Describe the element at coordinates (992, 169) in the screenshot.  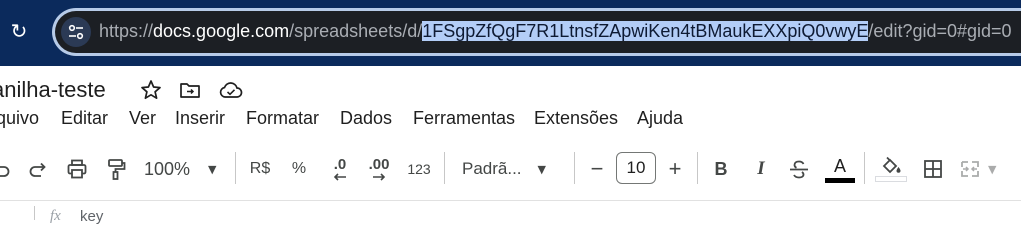
I see `merge-dropdown-caret-icon: ▼` at that location.